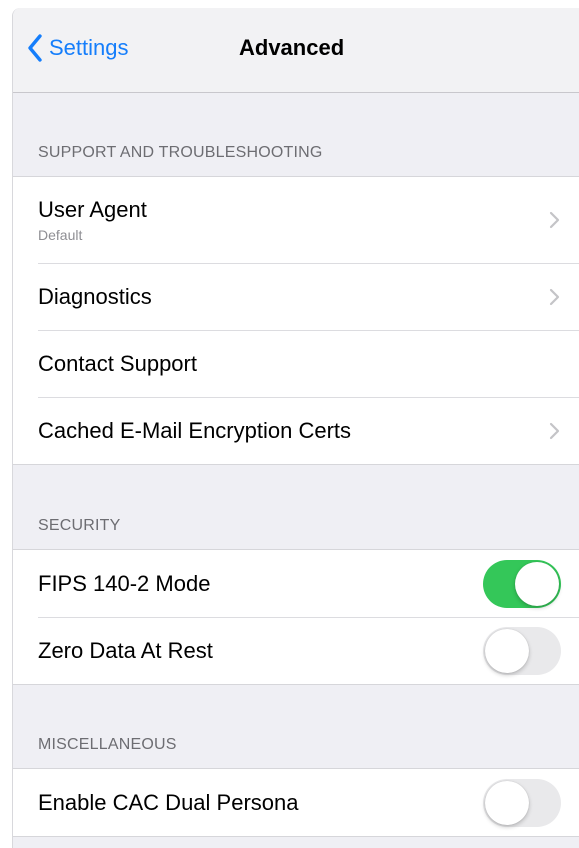 The width and height of the screenshot is (579, 848). What do you see at coordinates (296, 650) in the screenshot?
I see `zero-data-row: Zero Data At Rest` at bounding box center [296, 650].